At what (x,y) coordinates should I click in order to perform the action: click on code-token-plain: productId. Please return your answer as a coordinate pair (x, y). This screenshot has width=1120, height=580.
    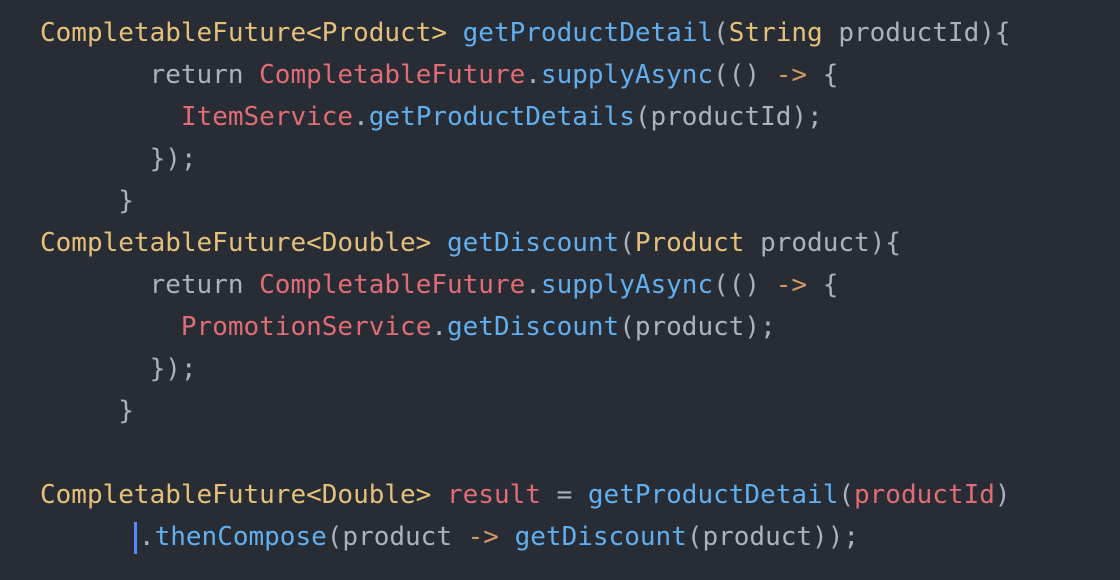
    Looking at the image, I should click on (901, 33).